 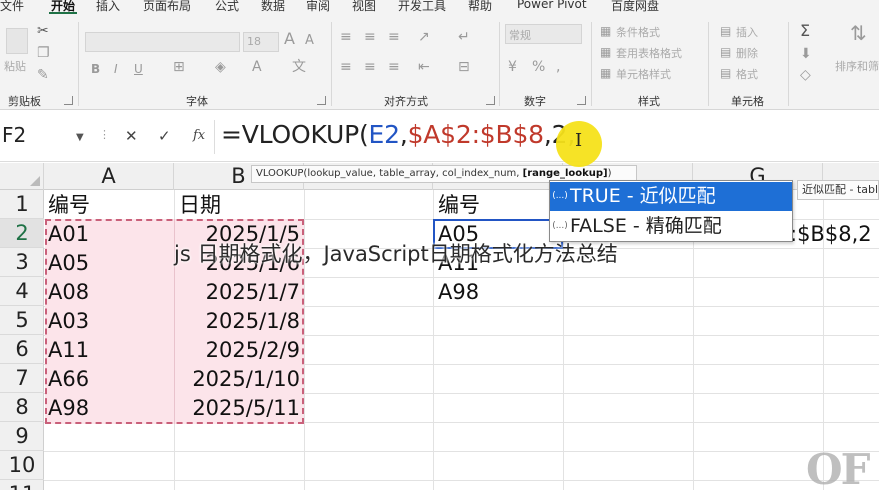 What do you see at coordinates (24, 101) in the screenshot?
I see `group-label-clipboard: 剪贴板` at bounding box center [24, 101].